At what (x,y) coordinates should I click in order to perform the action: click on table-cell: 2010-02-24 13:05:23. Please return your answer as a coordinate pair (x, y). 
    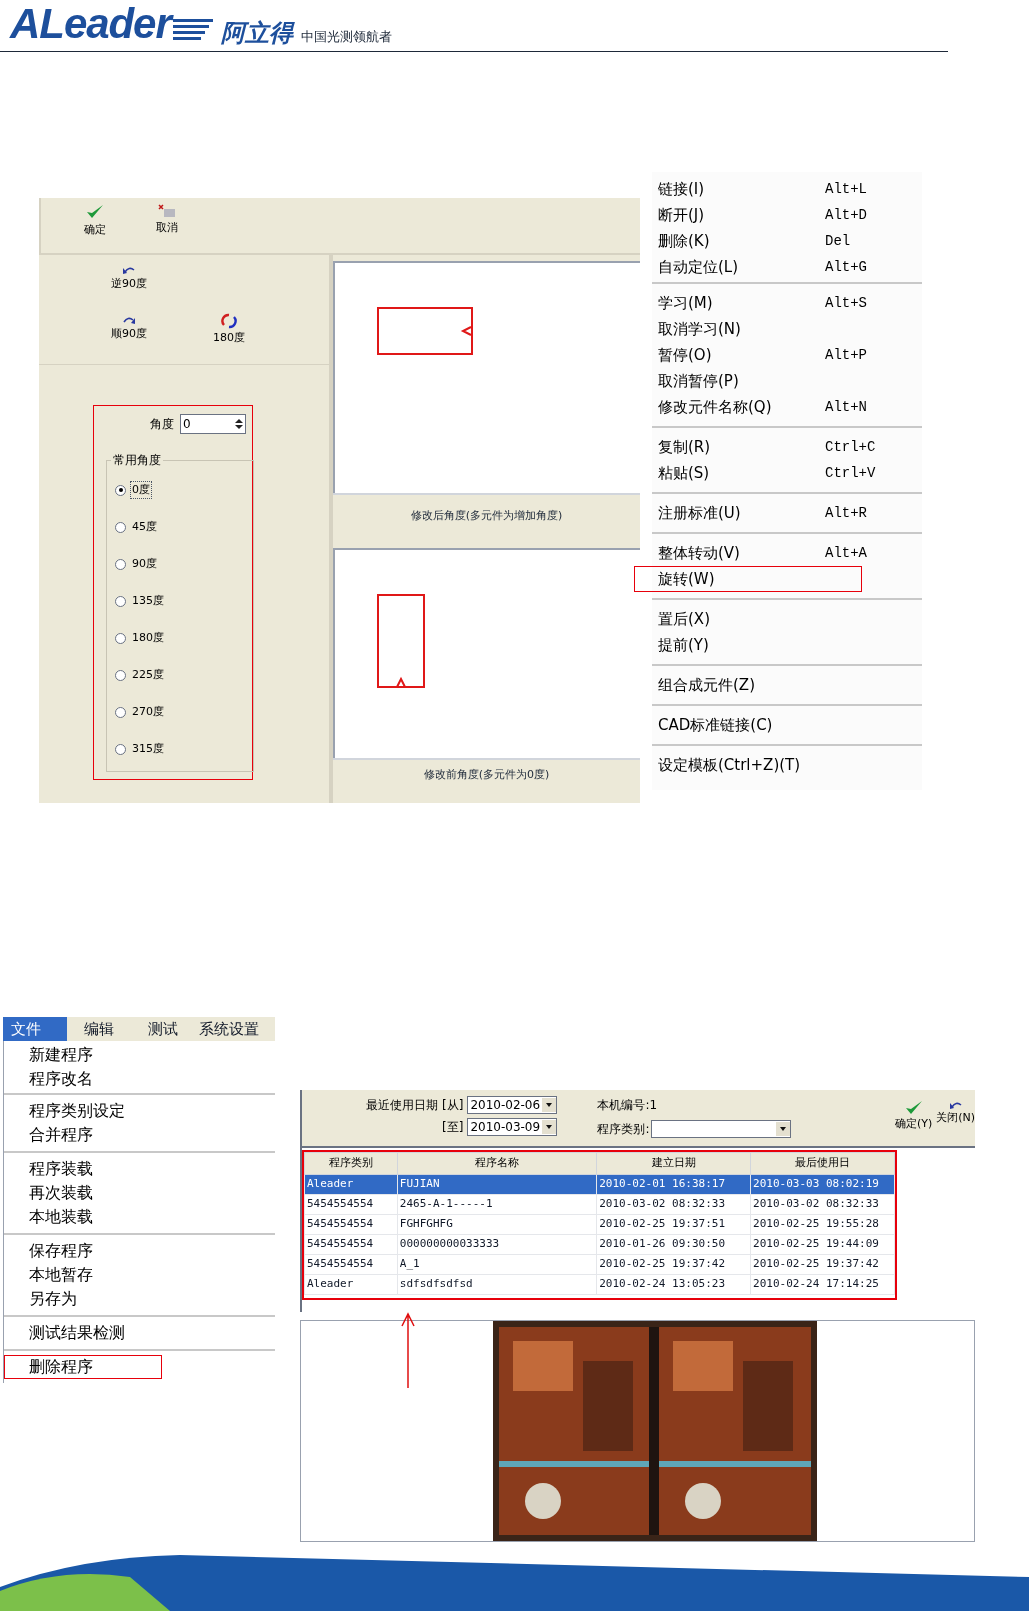
    Looking at the image, I should click on (673, 1284).